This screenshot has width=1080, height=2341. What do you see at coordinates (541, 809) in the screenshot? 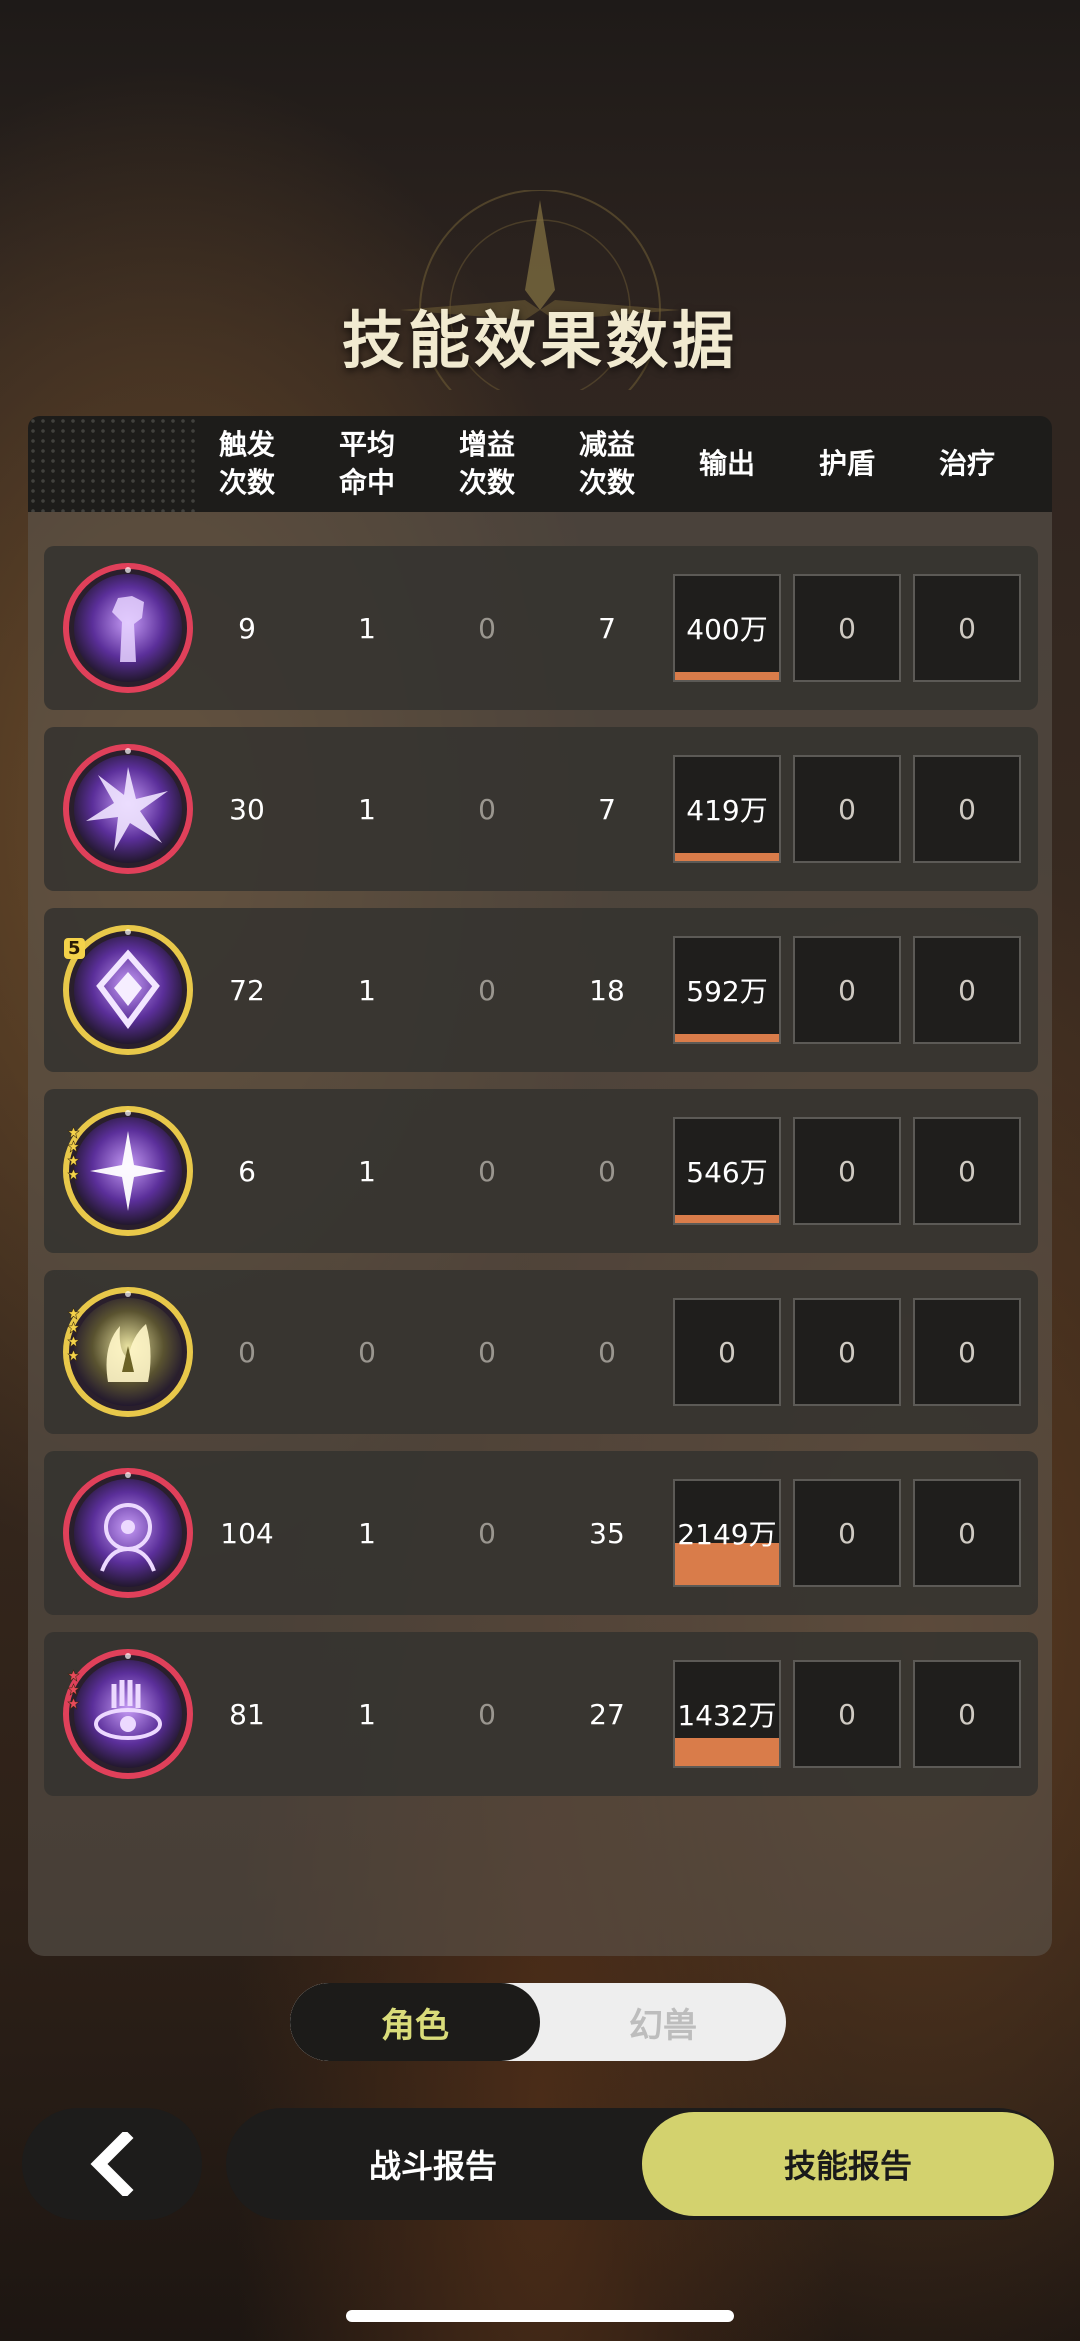
I see `skill-row: 30 1 0 7 419万 0 0` at bounding box center [541, 809].